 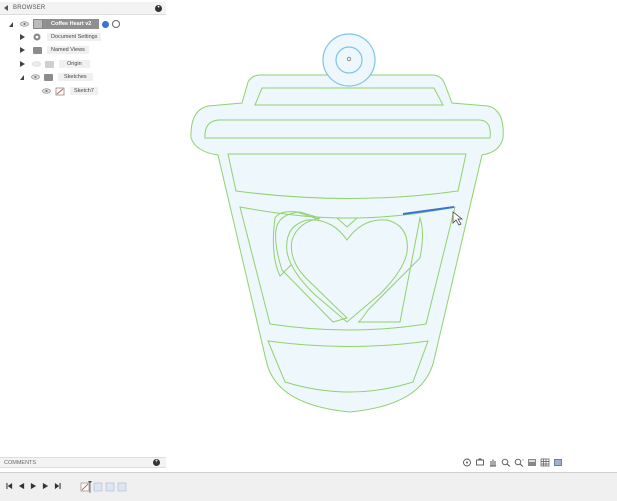 What do you see at coordinates (116, 24) in the screenshot?
I see `target-icon` at bounding box center [116, 24].